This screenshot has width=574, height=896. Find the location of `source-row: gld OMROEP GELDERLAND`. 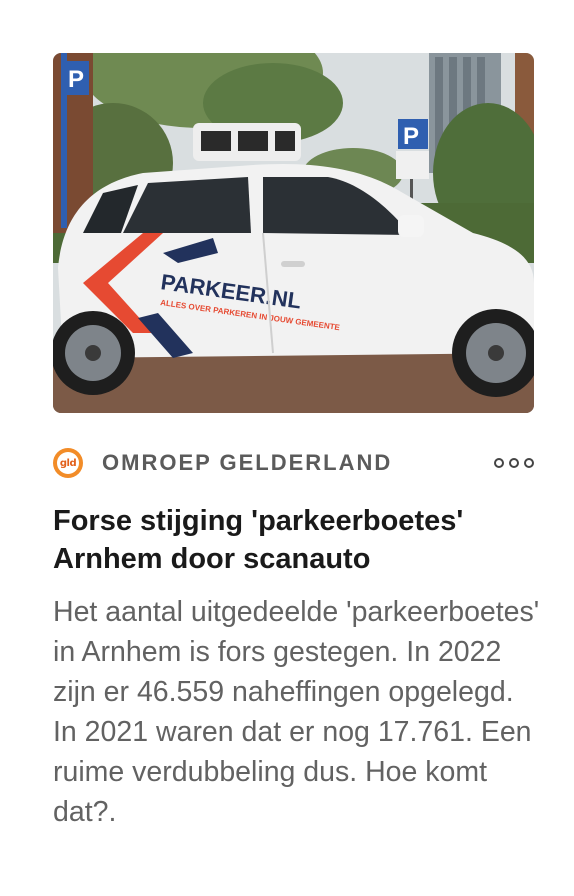

source-row: gld OMROEP GELDERLAND is located at coordinates (293, 463).